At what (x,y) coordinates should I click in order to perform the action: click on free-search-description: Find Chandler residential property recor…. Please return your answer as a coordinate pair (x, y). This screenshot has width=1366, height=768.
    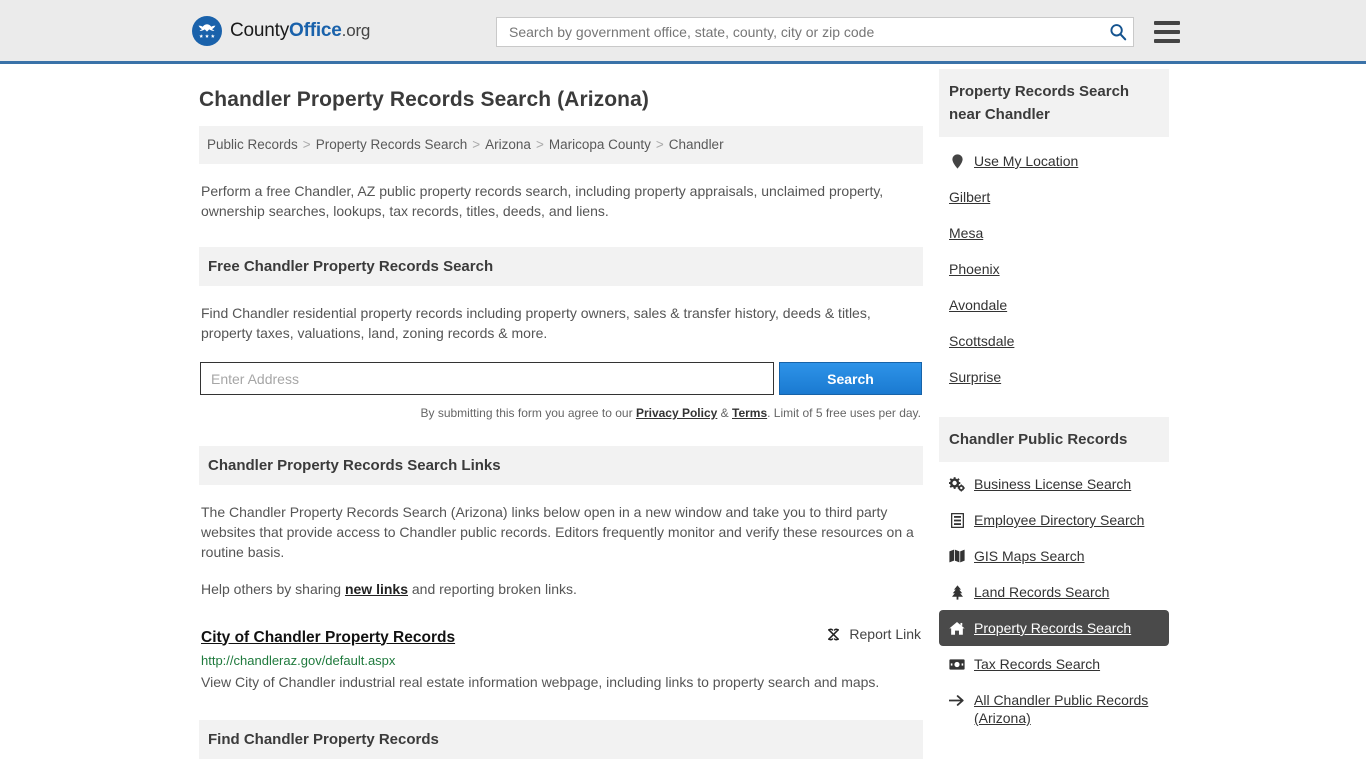
    Looking at the image, I should click on (536, 323).